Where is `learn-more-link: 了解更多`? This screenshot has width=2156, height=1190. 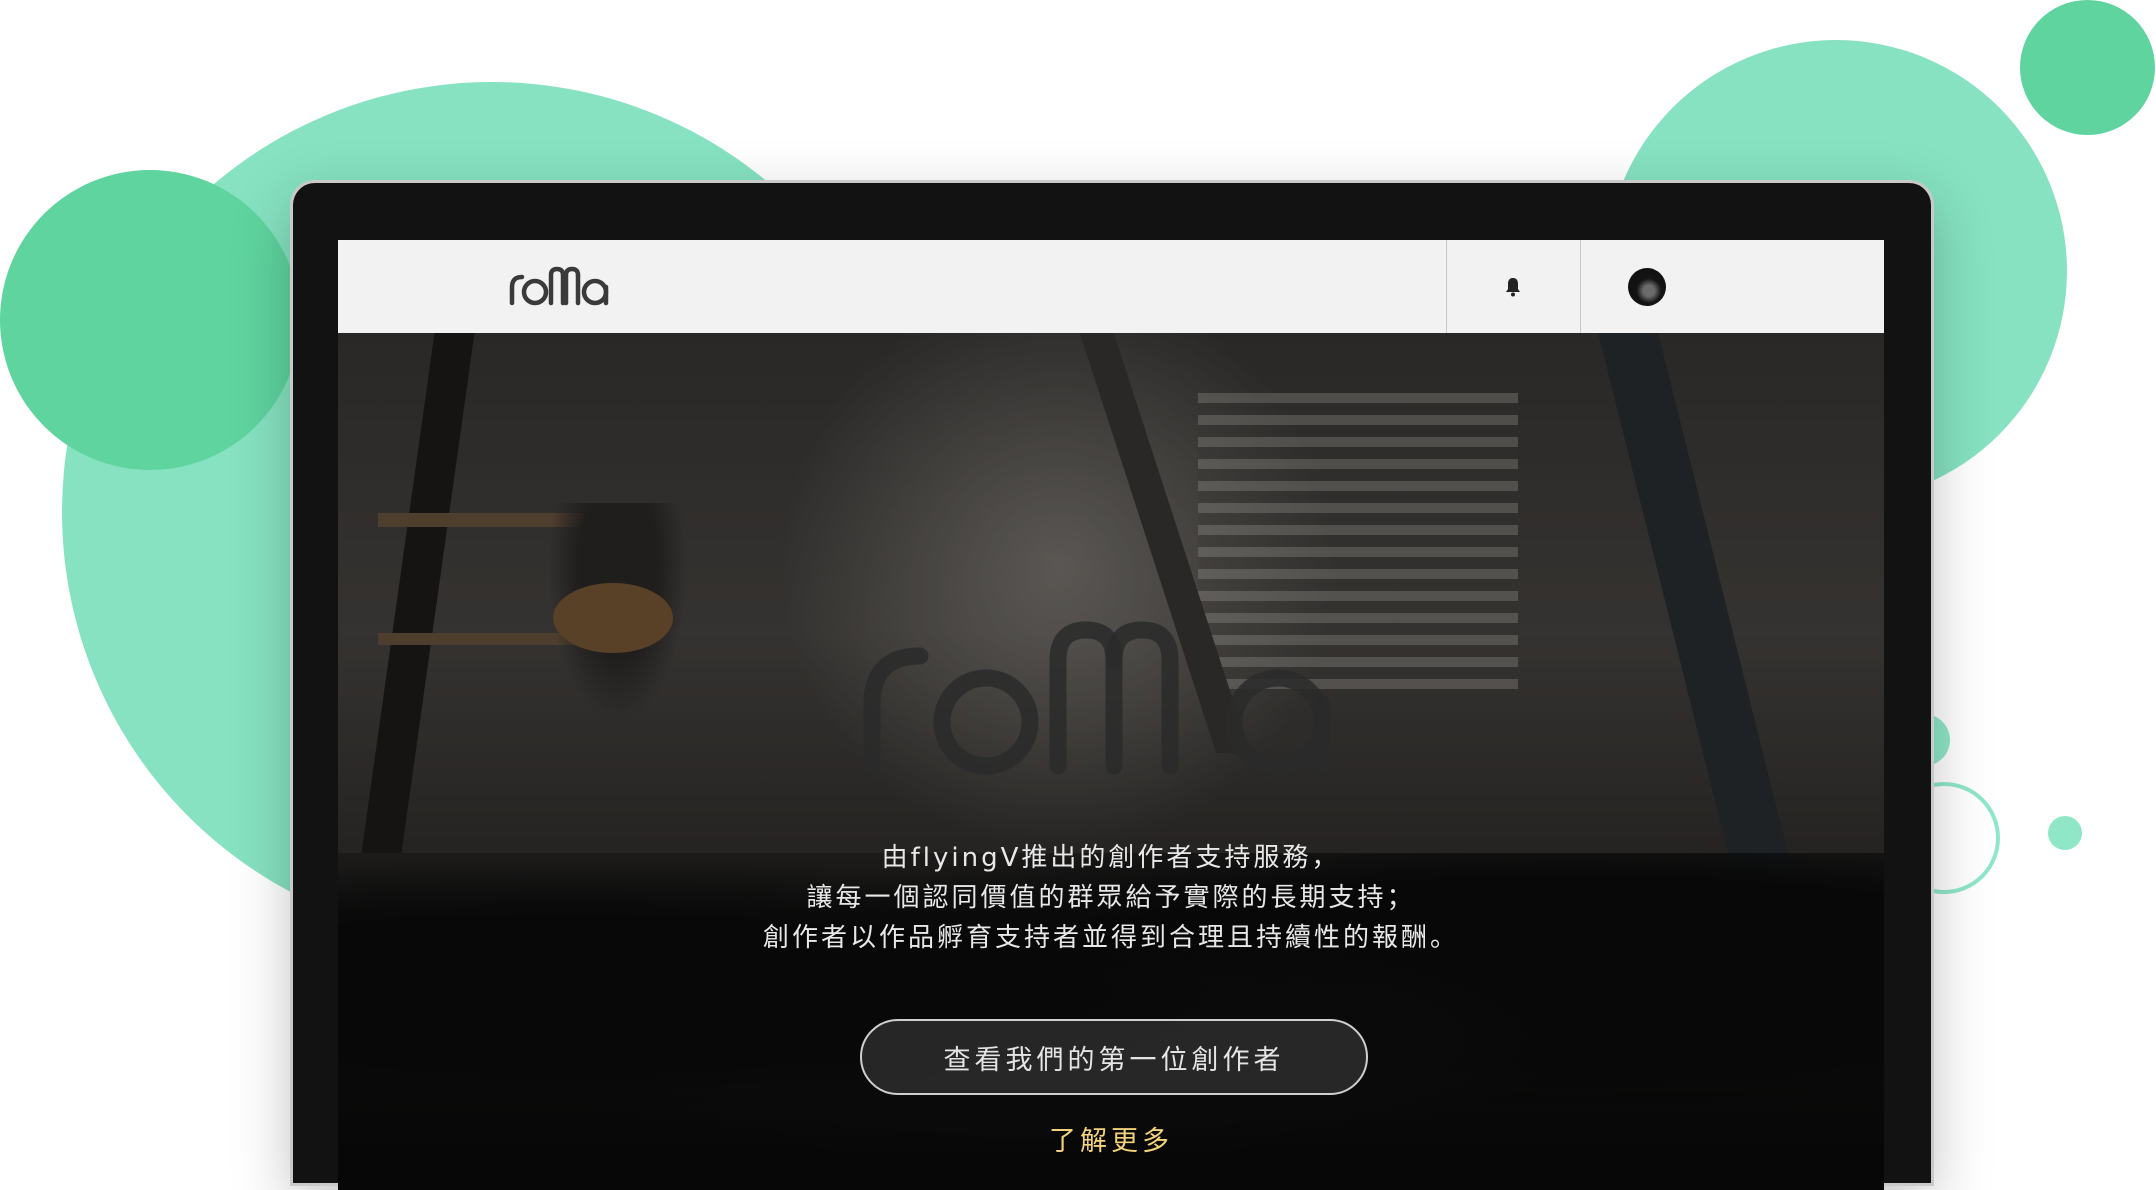
learn-more-link: 了解更多 is located at coordinates (1111, 1138).